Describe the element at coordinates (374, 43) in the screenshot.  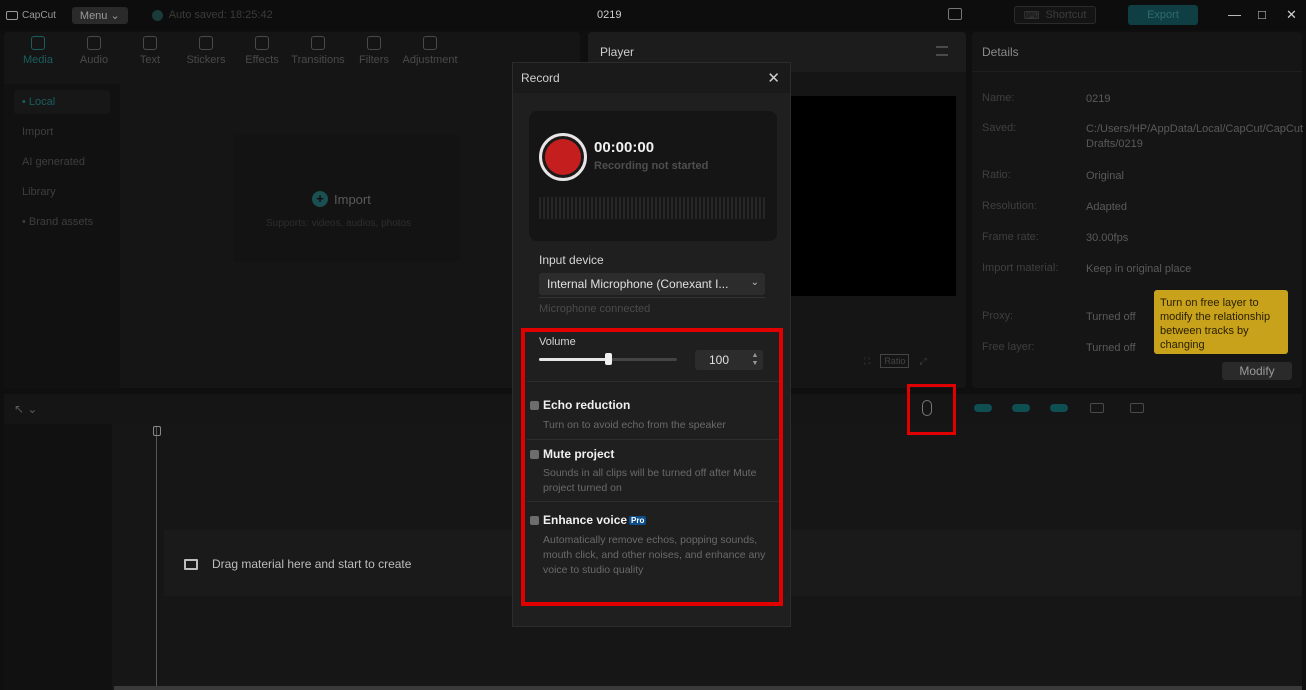
I see `filters-icon` at that location.